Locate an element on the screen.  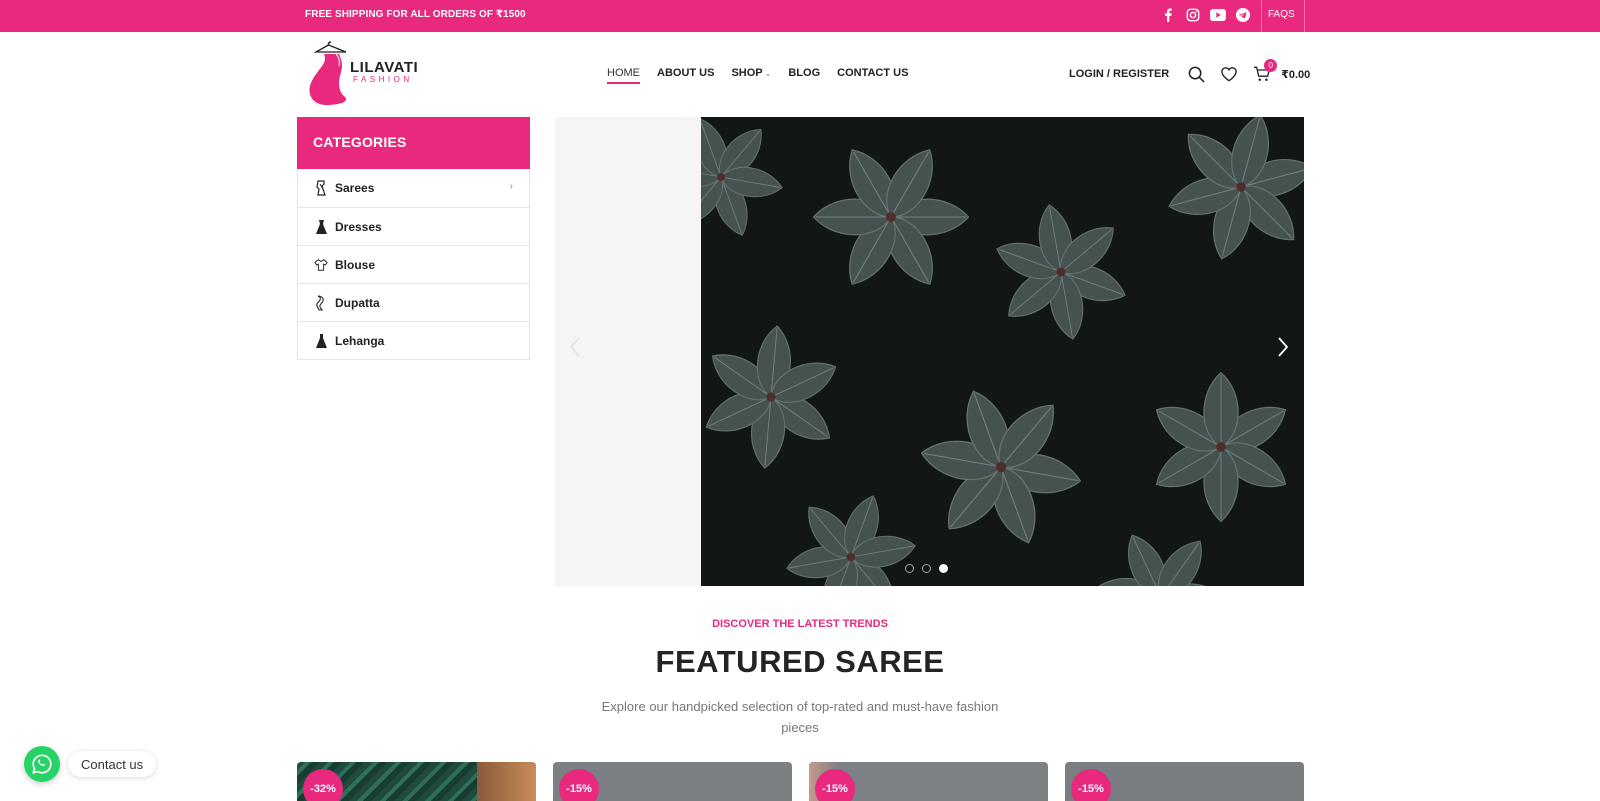
whatsapp-icon is located at coordinates (42, 764).